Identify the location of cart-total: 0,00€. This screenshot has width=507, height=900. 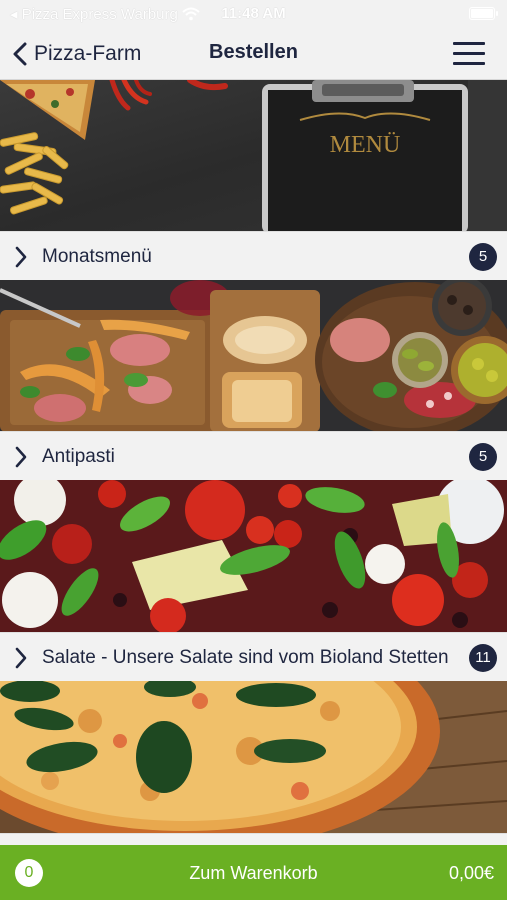
(471, 873).